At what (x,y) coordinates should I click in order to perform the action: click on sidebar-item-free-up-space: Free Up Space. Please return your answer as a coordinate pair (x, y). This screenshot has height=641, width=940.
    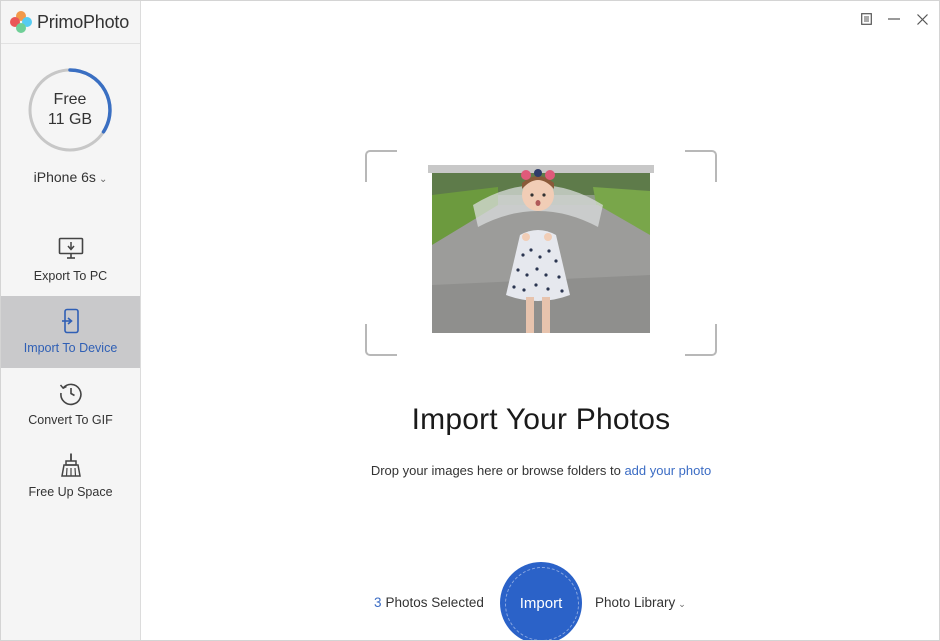
    Looking at the image, I should click on (70, 476).